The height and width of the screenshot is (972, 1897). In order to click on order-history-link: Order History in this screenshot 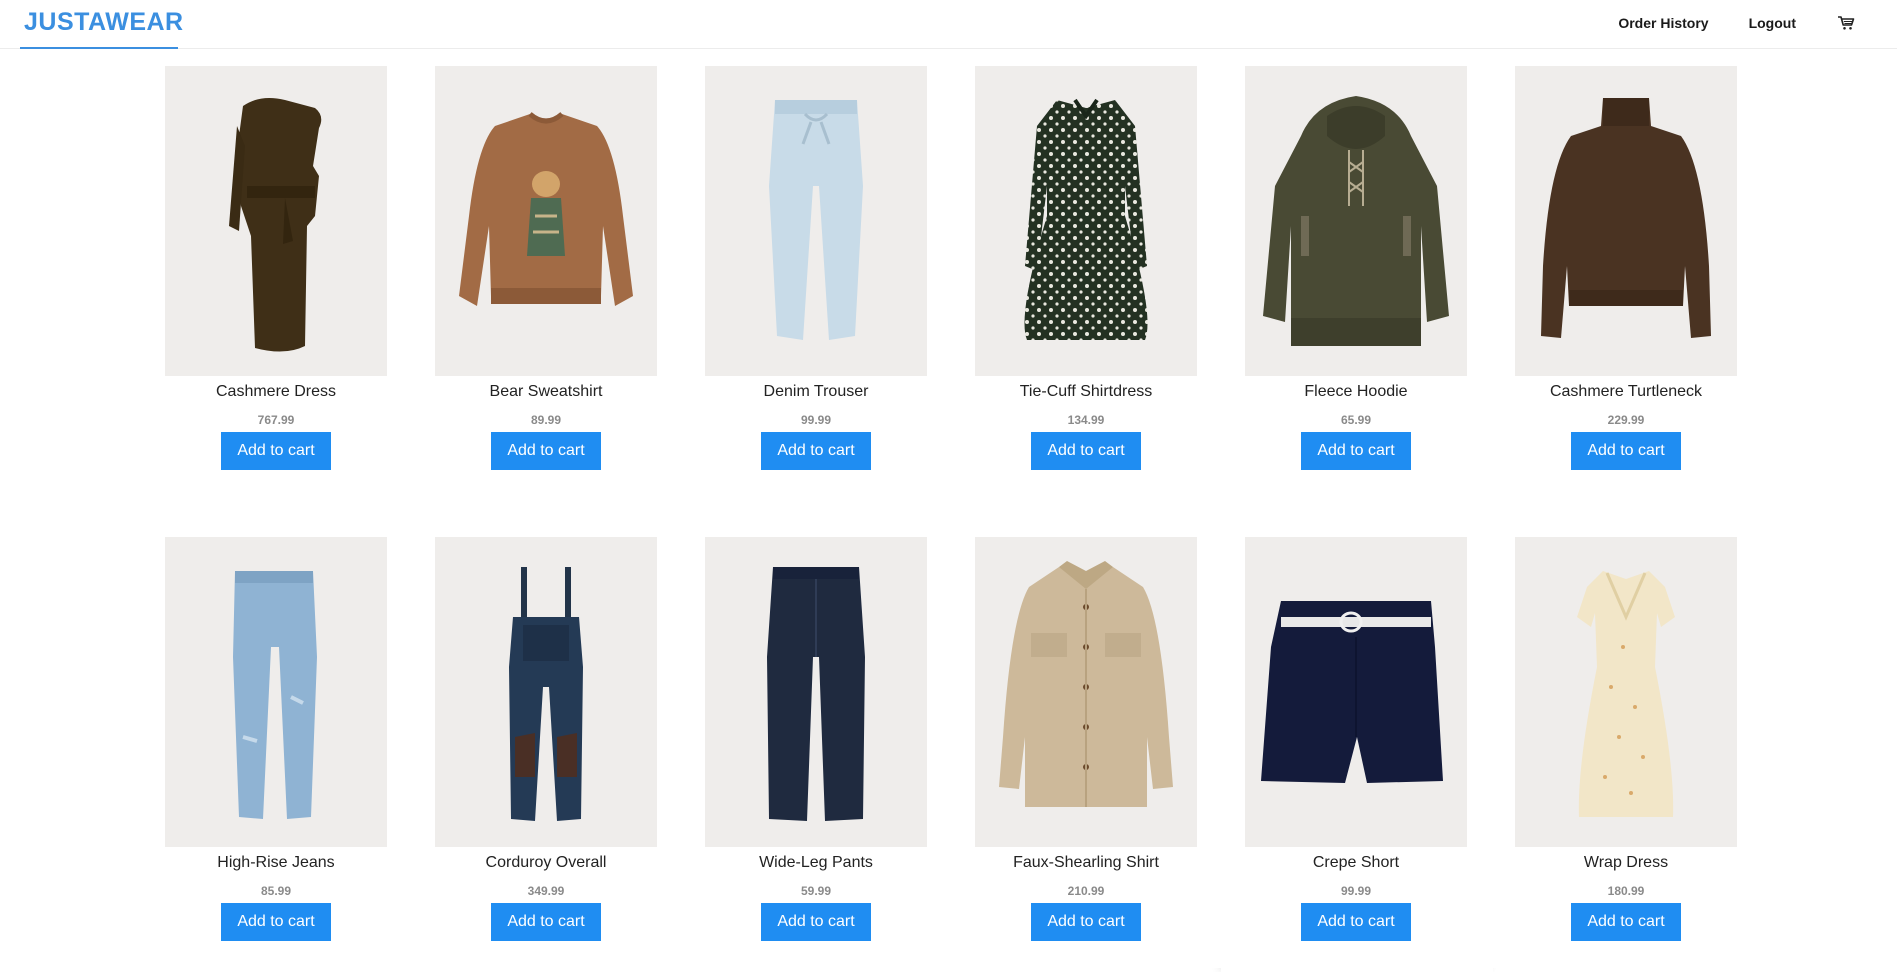, I will do `click(1663, 23)`.